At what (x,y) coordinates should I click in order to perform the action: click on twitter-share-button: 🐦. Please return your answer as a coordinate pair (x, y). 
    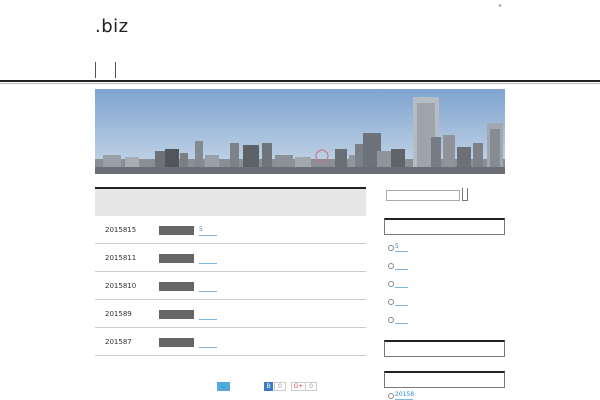
    Looking at the image, I should click on (223, 386).